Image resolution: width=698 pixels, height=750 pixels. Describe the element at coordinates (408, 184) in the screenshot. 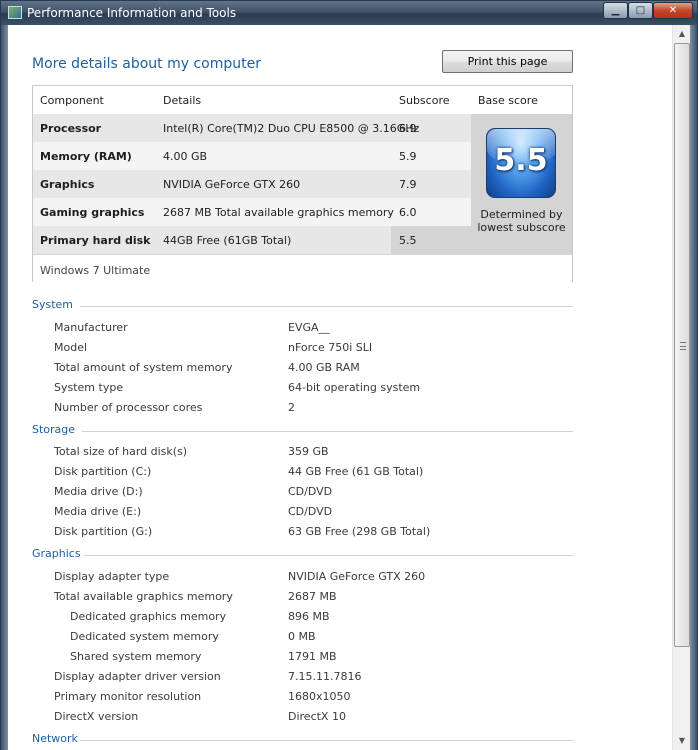

I see `component-subscore: 7.9` at that location.